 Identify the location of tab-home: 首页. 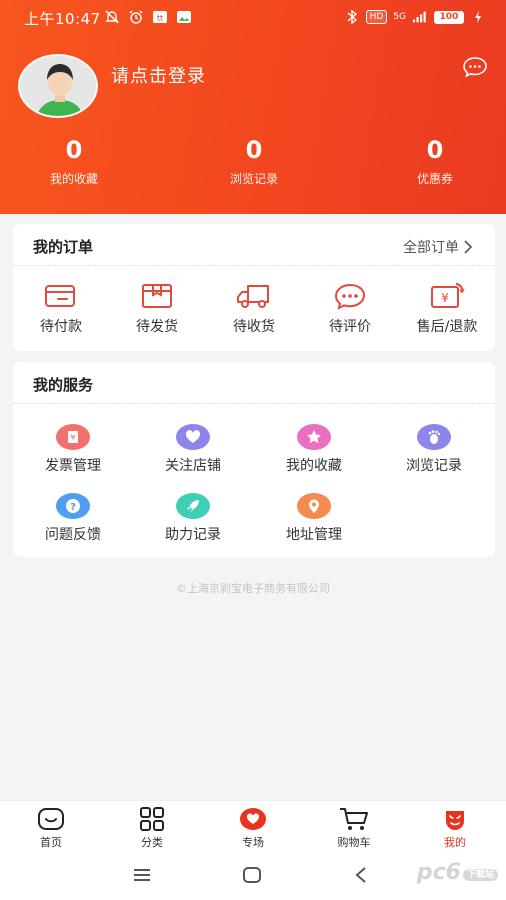
(51, 828).